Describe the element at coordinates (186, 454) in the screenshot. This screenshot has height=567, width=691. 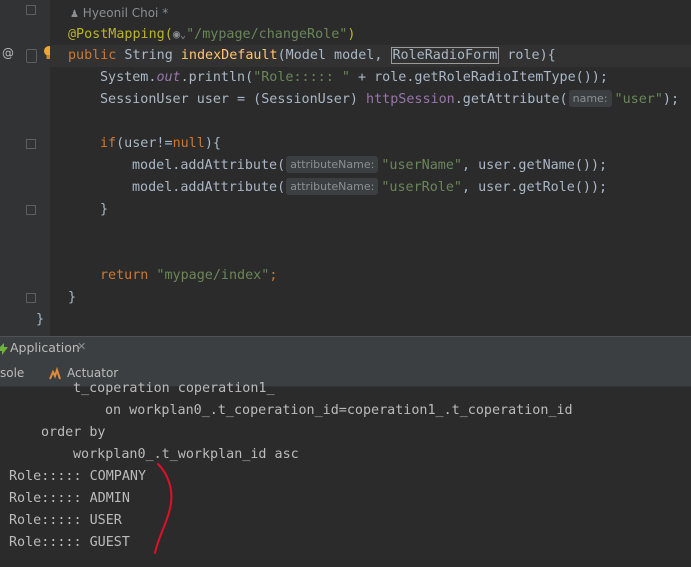
I see `console-line: workplan0_.t_workplan_id asc` at that location.